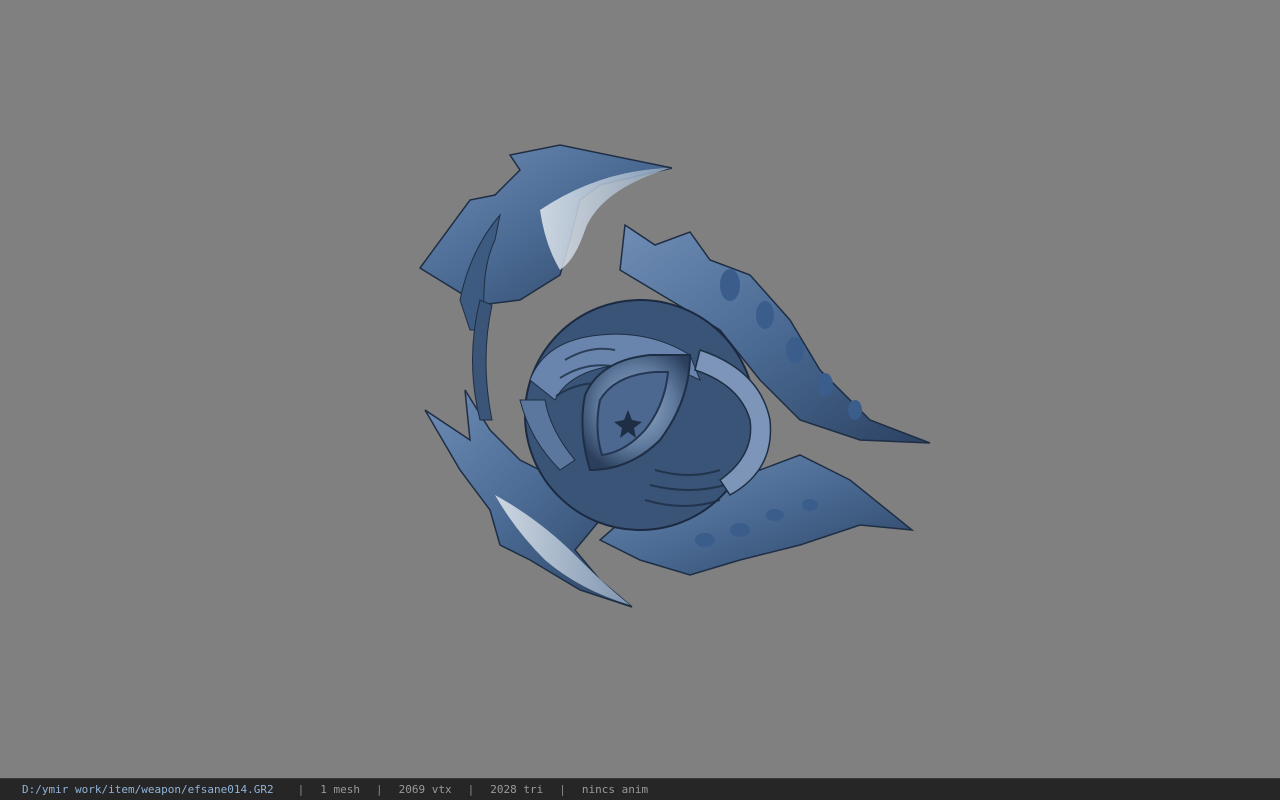 This screenshot has height=800, width=1280. I want to click on triangle-count-label: 2028 tri, so click(517, 789).